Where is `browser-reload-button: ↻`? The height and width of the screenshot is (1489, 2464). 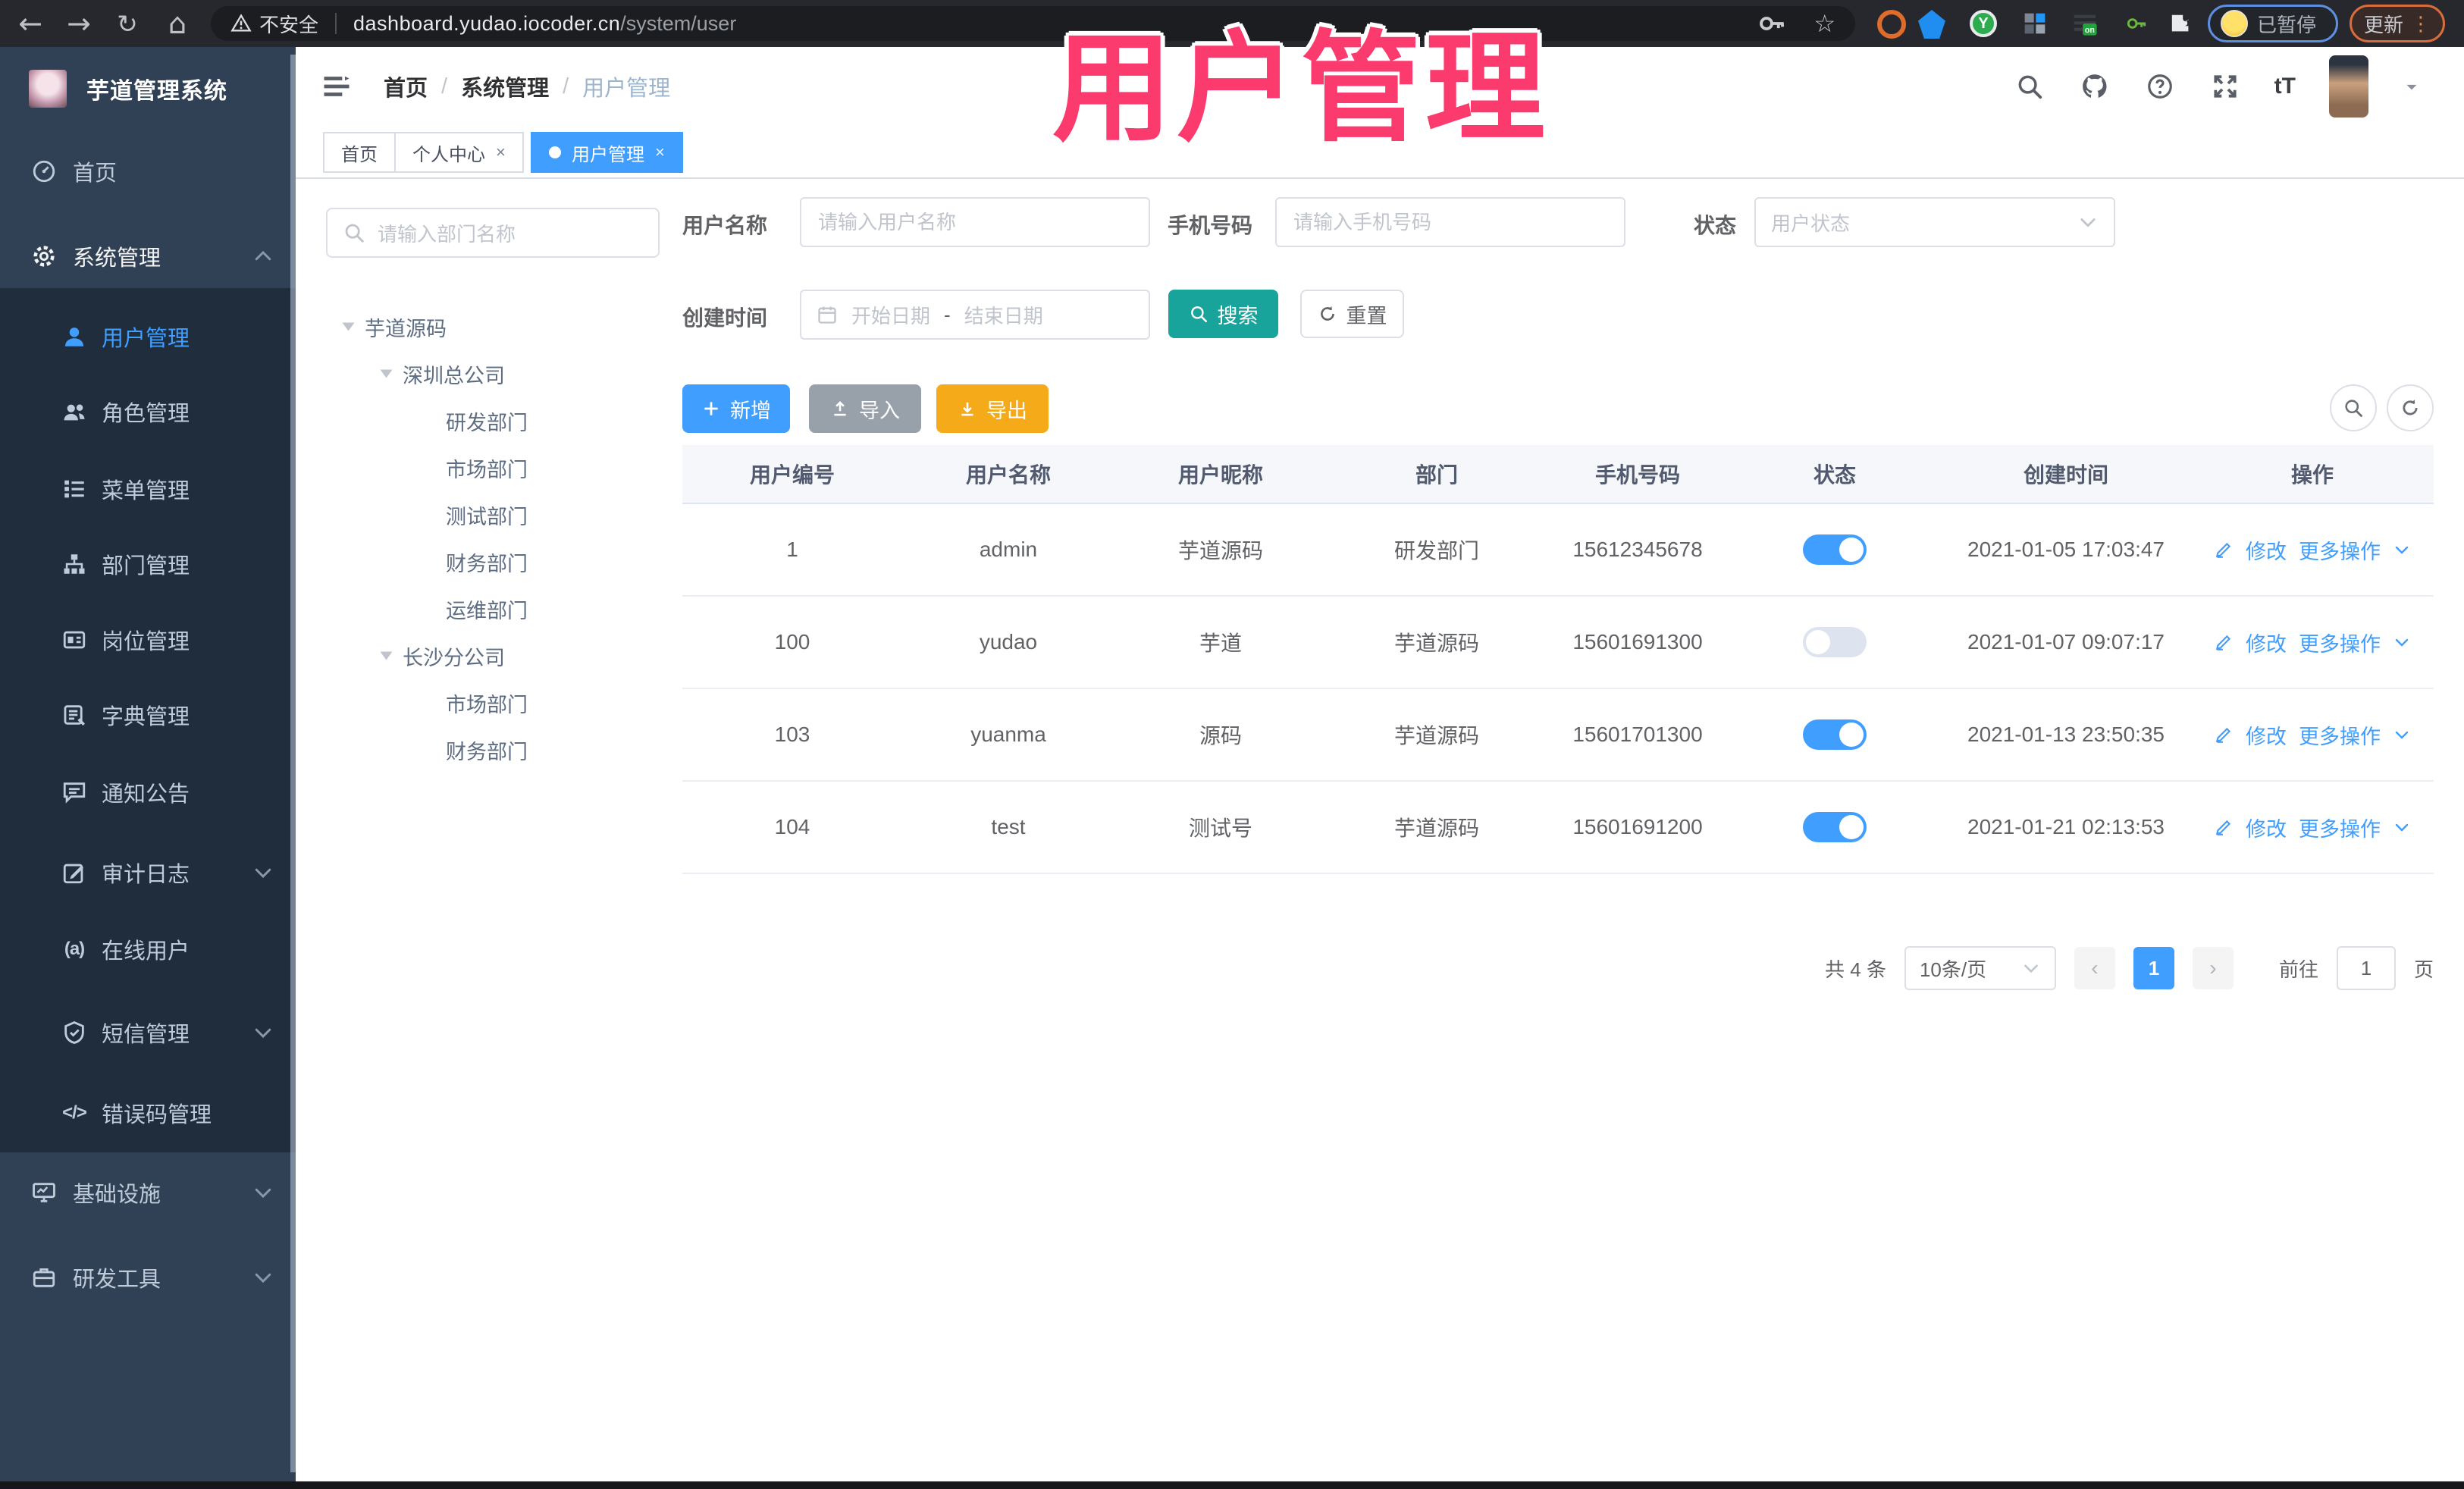 browser-reload-button: ↻ is located at coordinates (128, 23).